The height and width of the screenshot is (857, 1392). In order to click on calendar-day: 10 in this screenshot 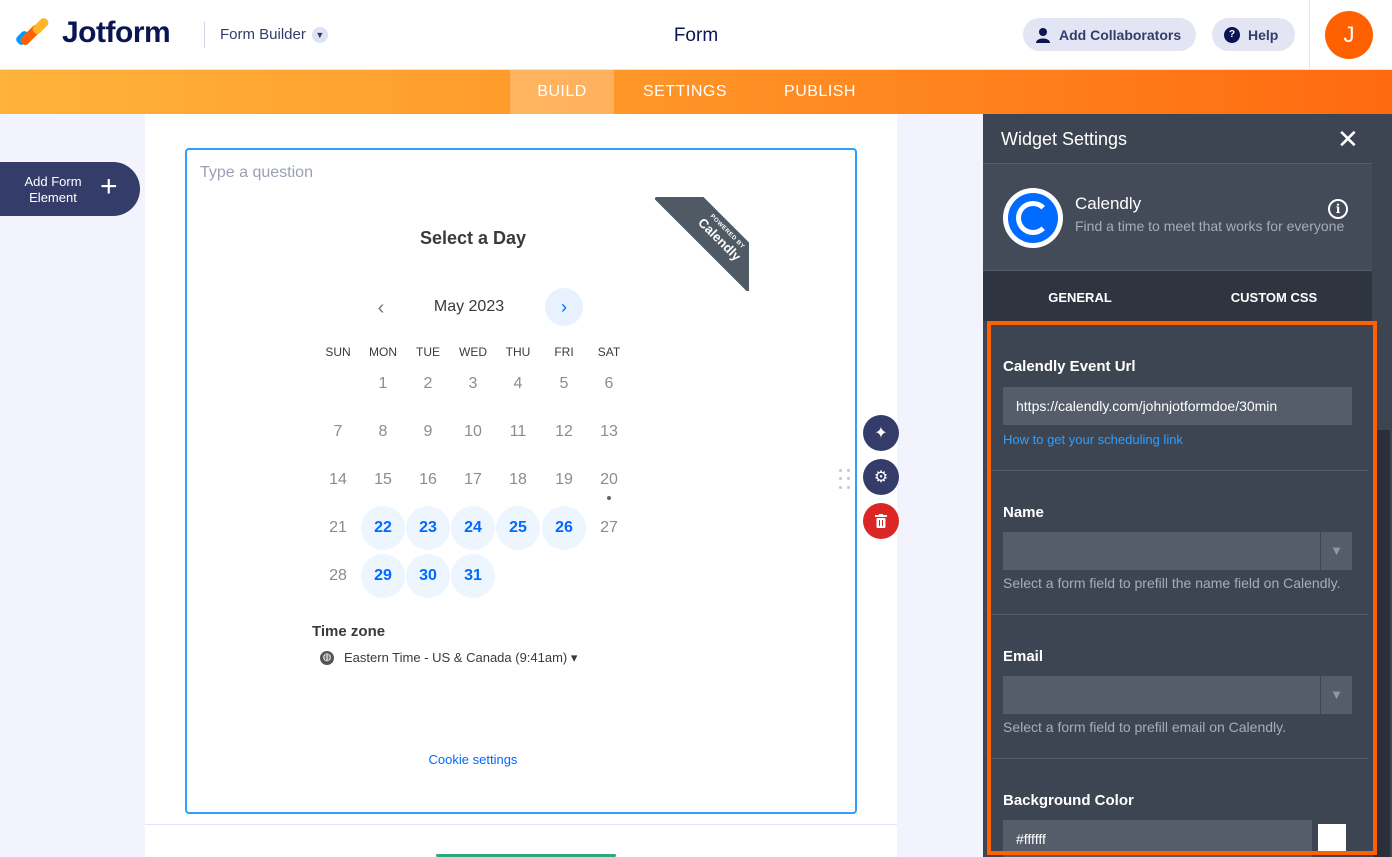, I will do `click(473, 431)`.